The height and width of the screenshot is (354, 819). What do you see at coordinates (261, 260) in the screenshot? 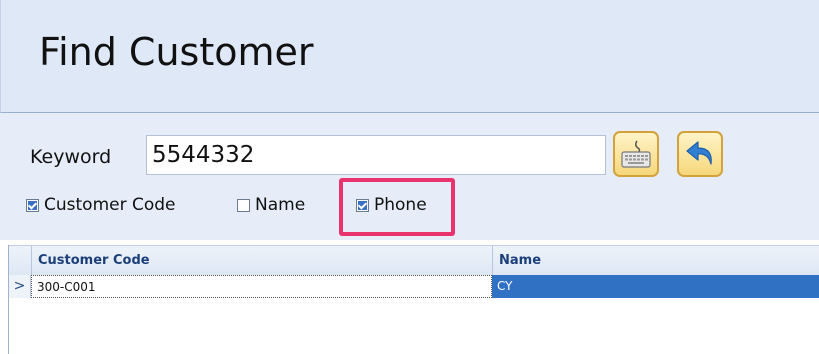
I see `column-header-customer-code: Customer Code` at bounding box center [261, 260].